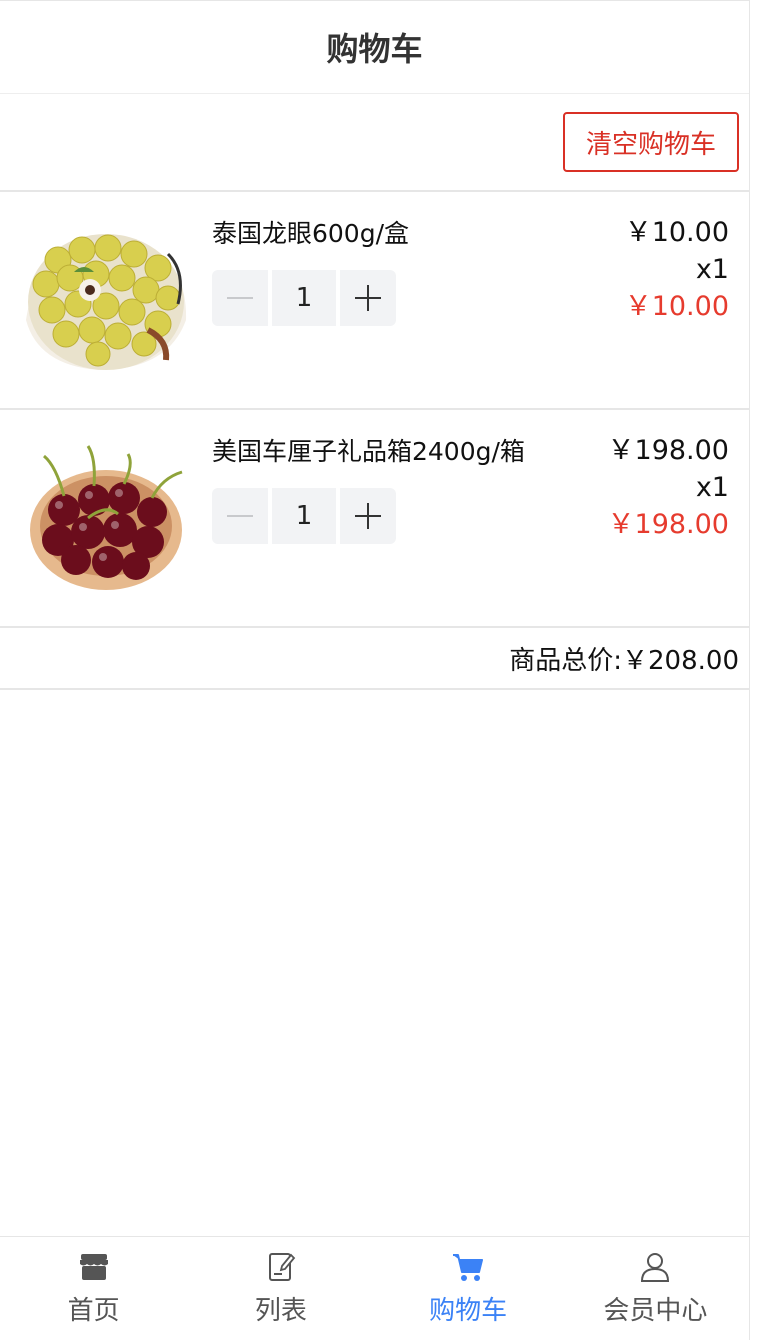 The image size is (758, 1340). Describe the element at coordinates (93, 1267) in the screenshot. I see `store-icon` at that location.